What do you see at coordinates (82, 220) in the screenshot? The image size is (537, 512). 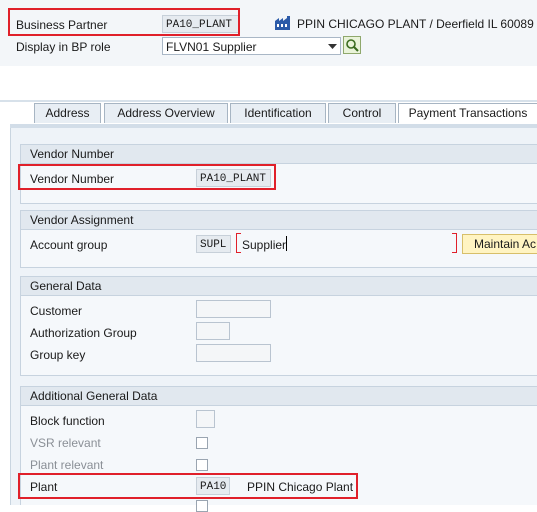 I see `vendor-assignment-group-title: Vendor Assignment` at bounding box center [82, 220].